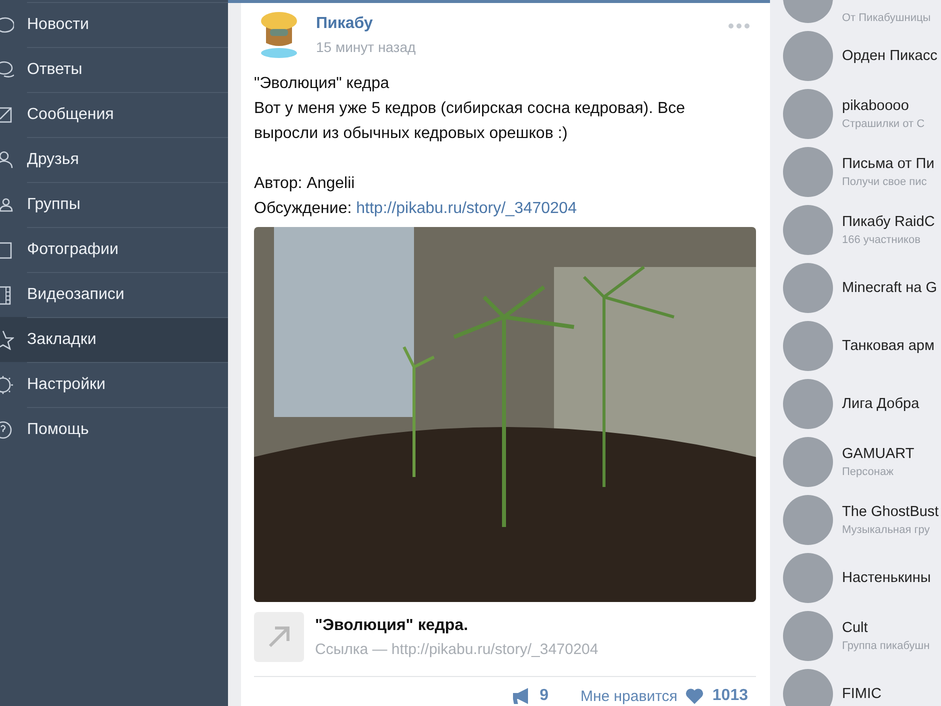 The image size is (941, 706). Describe the element at coordinates (882, 240) in the screenshot. I see `group-subtitle: 166 участников` at that location.